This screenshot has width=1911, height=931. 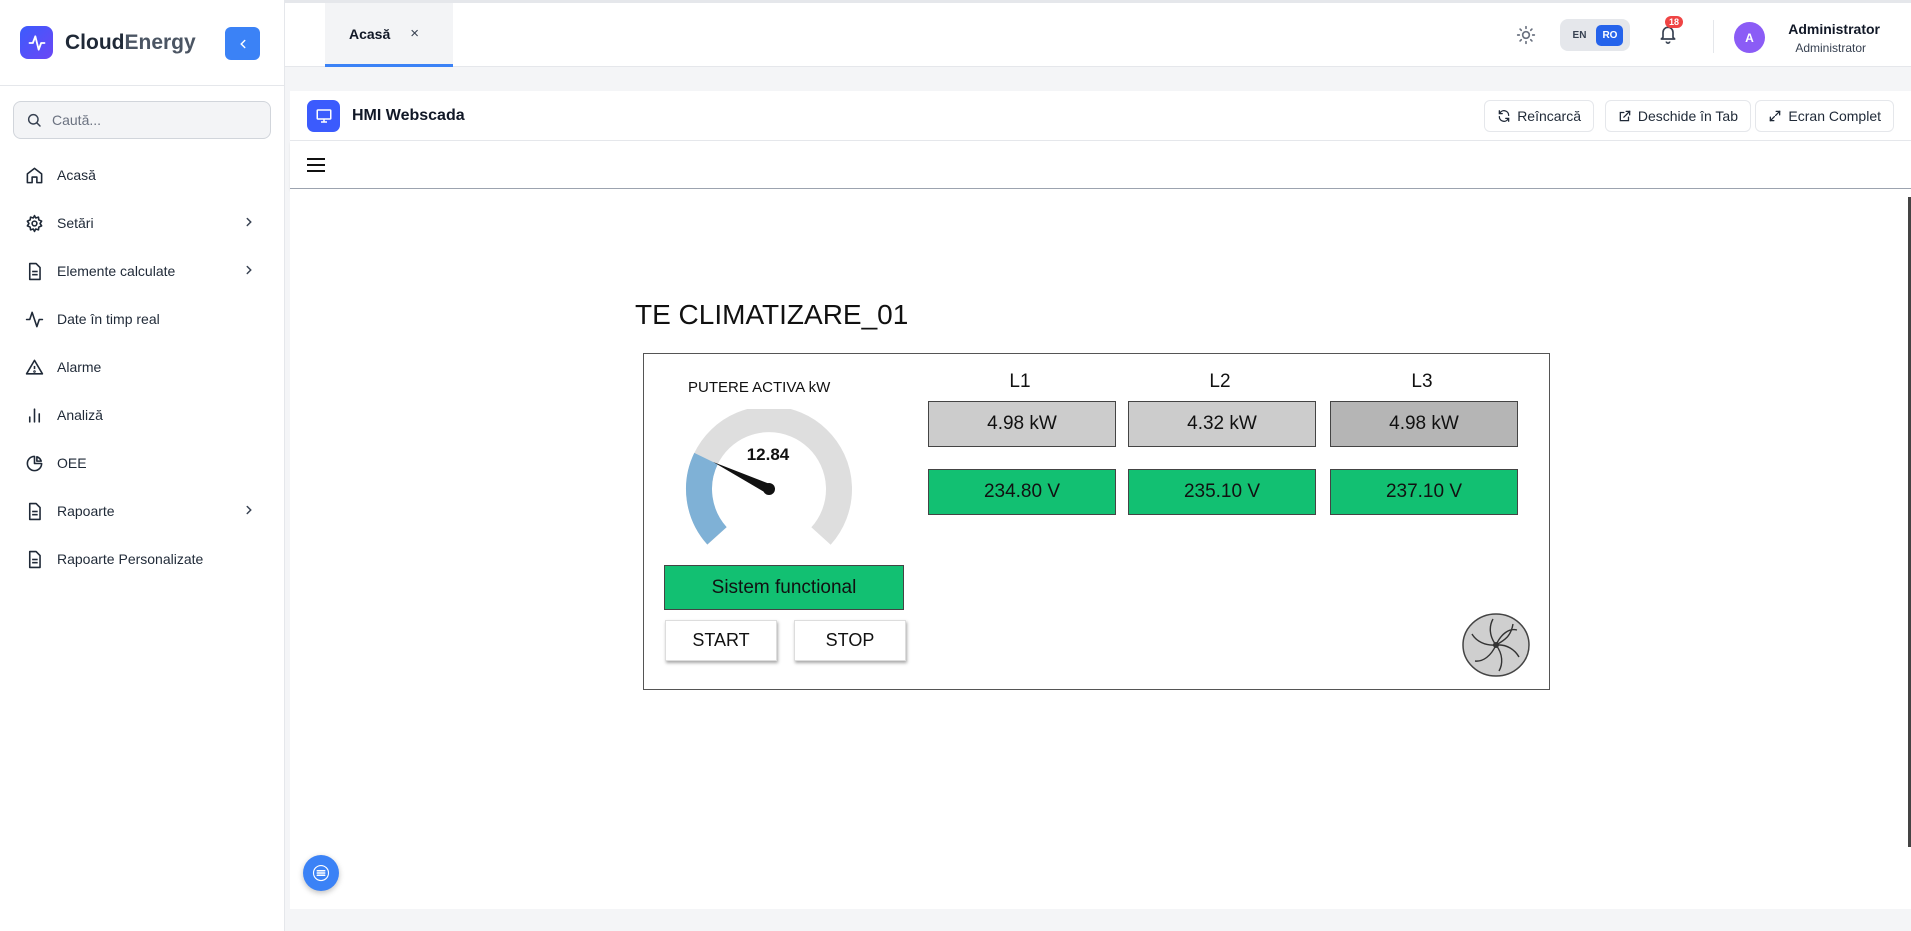 I want to click on open-in-tab-label: Deschide în Tab, so click(x=1687, y=116).